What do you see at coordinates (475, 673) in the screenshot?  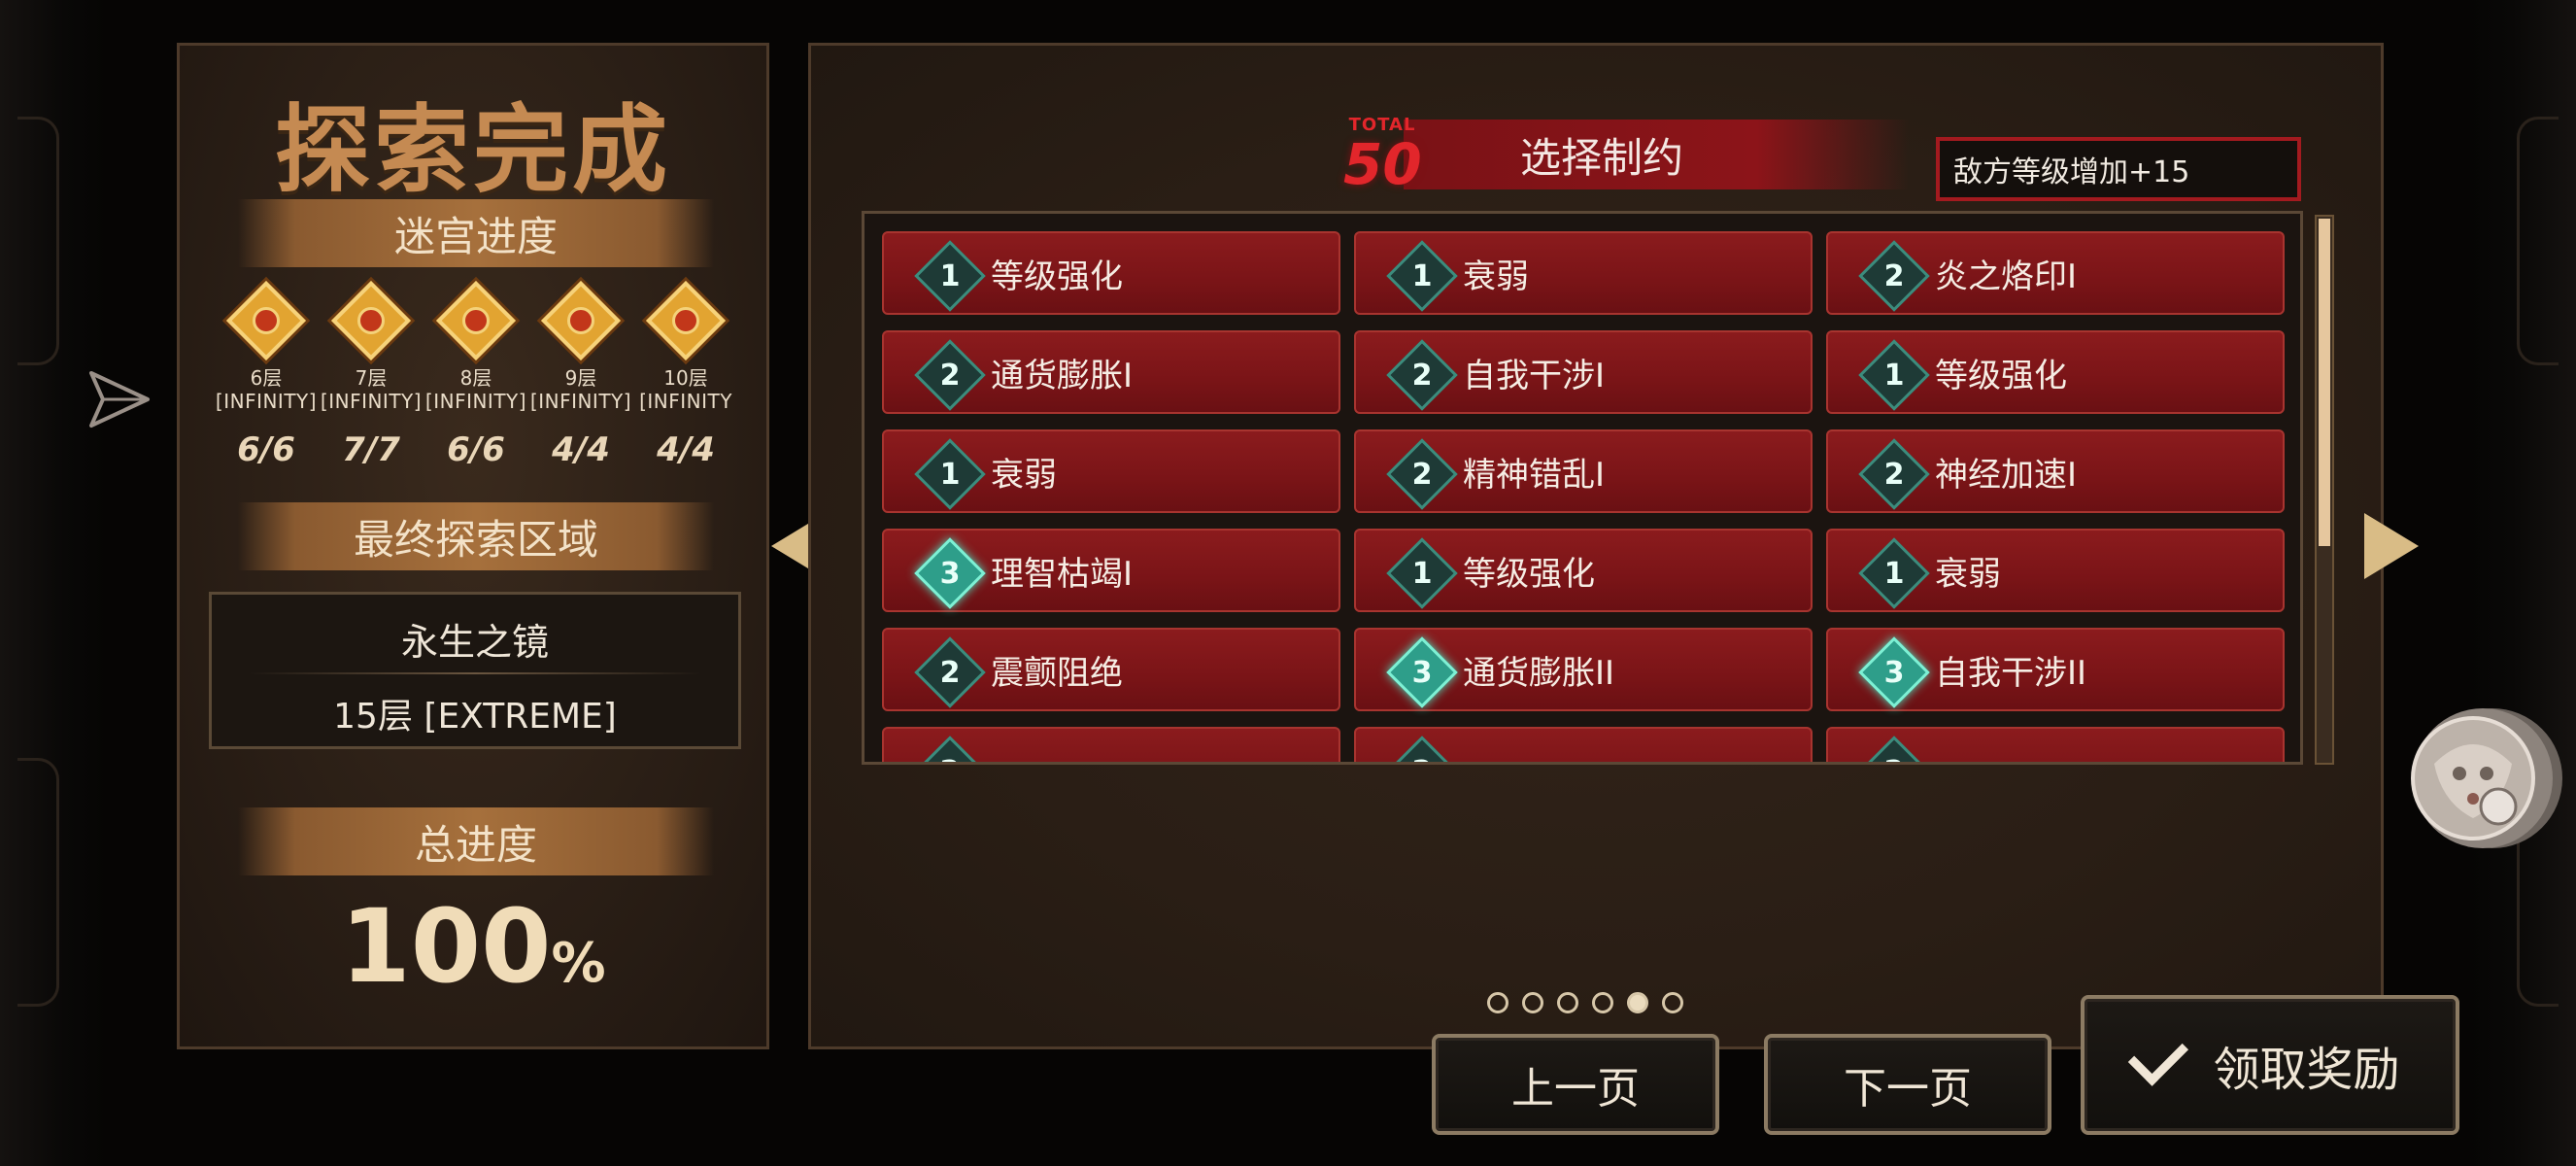 I see `divider` at bounding box center [475, 673].